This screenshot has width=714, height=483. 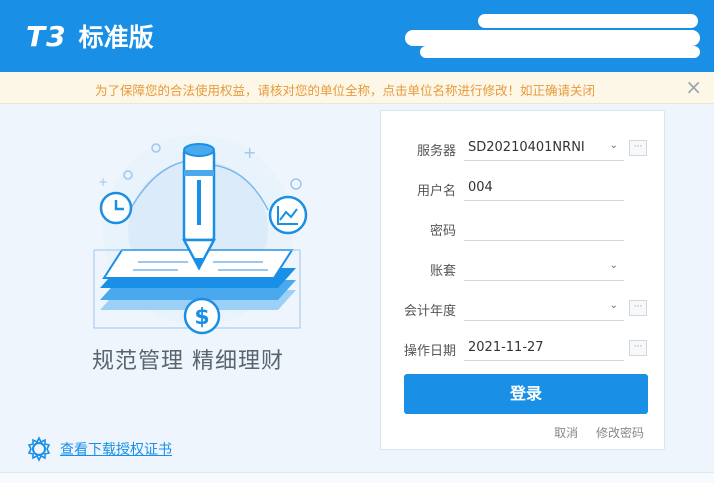 I want to click on slogan: 规范管理 精细理财, so click(x=188, y=361).